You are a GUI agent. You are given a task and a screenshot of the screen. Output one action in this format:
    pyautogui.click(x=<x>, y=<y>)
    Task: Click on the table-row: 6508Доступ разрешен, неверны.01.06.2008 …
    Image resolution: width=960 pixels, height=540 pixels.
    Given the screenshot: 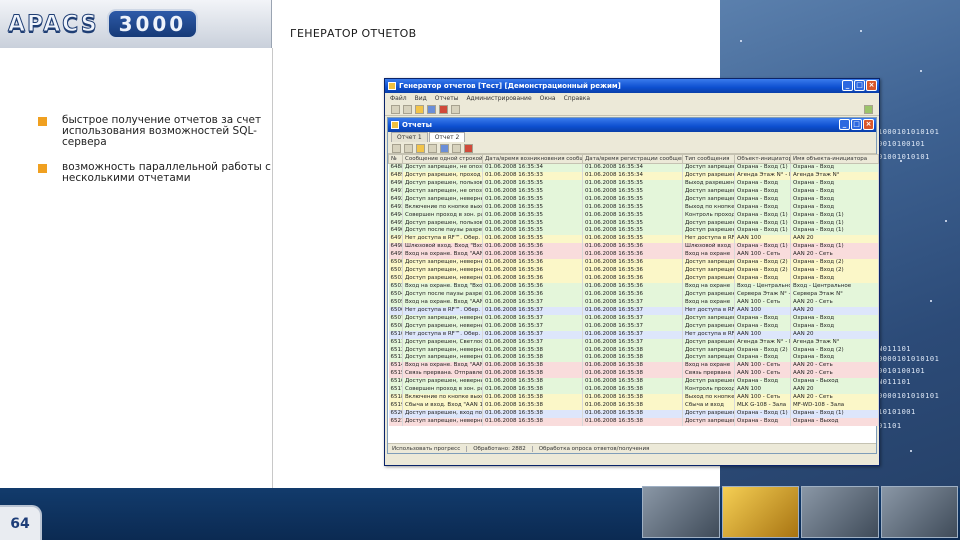 What is the action you would take?
    pyautogui.click(x=633, y=326)
    